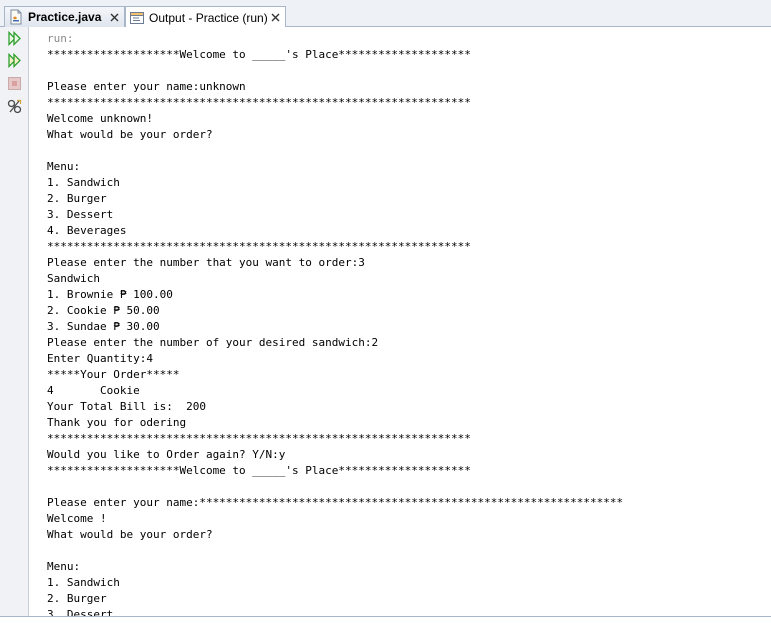 Image resolution: width=771 pixels, height=623 pixels. I want to click on console-line: *****Your Order*****, so click(113, 374).